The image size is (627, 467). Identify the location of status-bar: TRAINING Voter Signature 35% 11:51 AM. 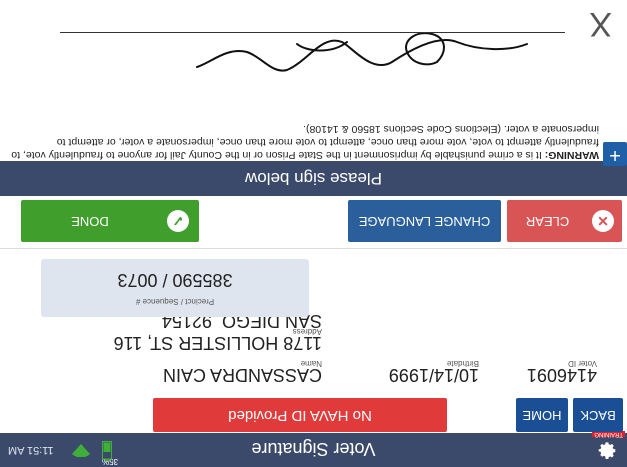
(313, 449).